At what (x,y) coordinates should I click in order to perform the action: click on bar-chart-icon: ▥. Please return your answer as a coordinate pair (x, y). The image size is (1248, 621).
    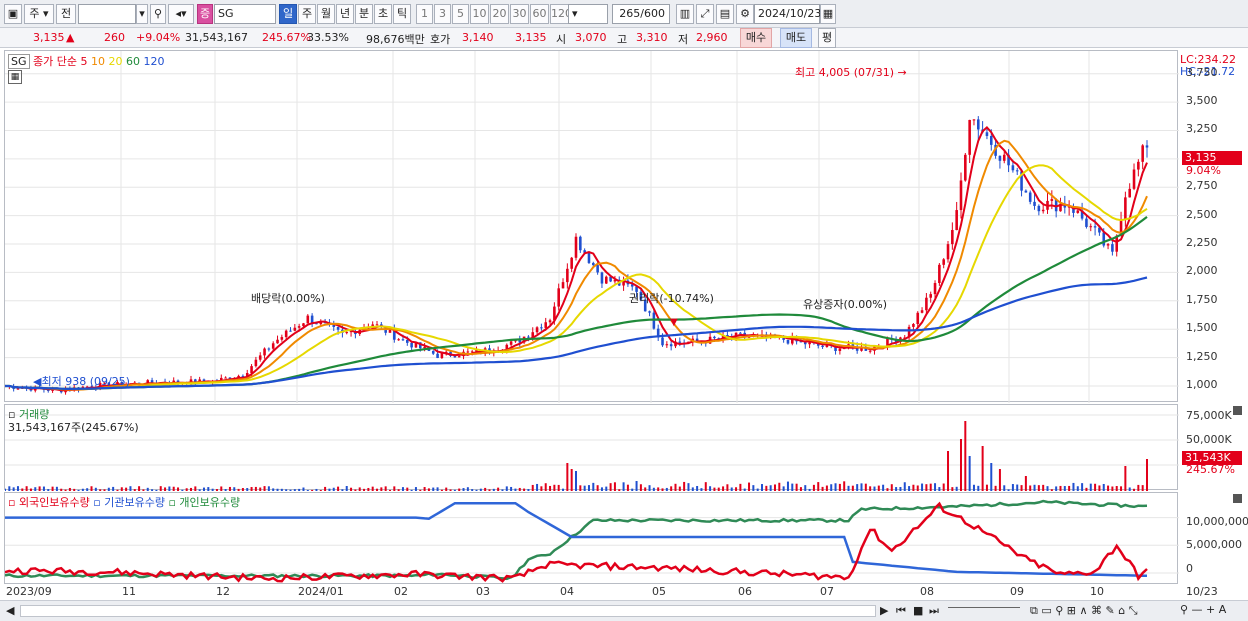
    Looking at the image, I should click on (685, 14).